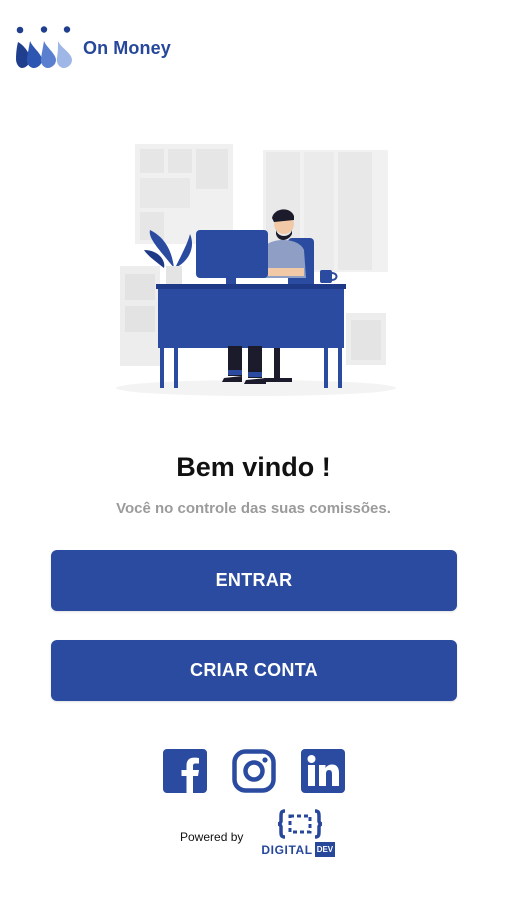 The image size is (507, 900). I want to click on social-links, so click(253, 771).